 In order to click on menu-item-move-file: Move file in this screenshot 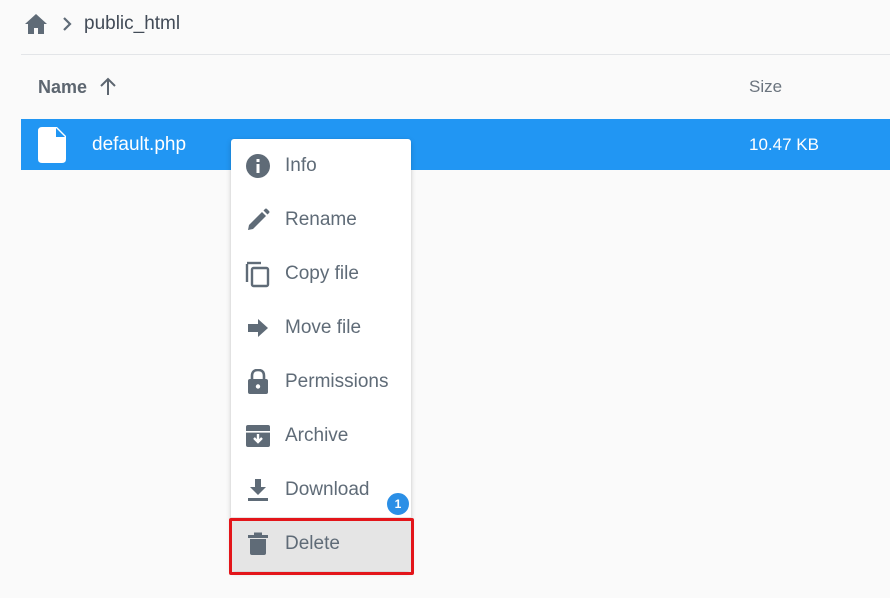, I will do `click(321, 328)`.